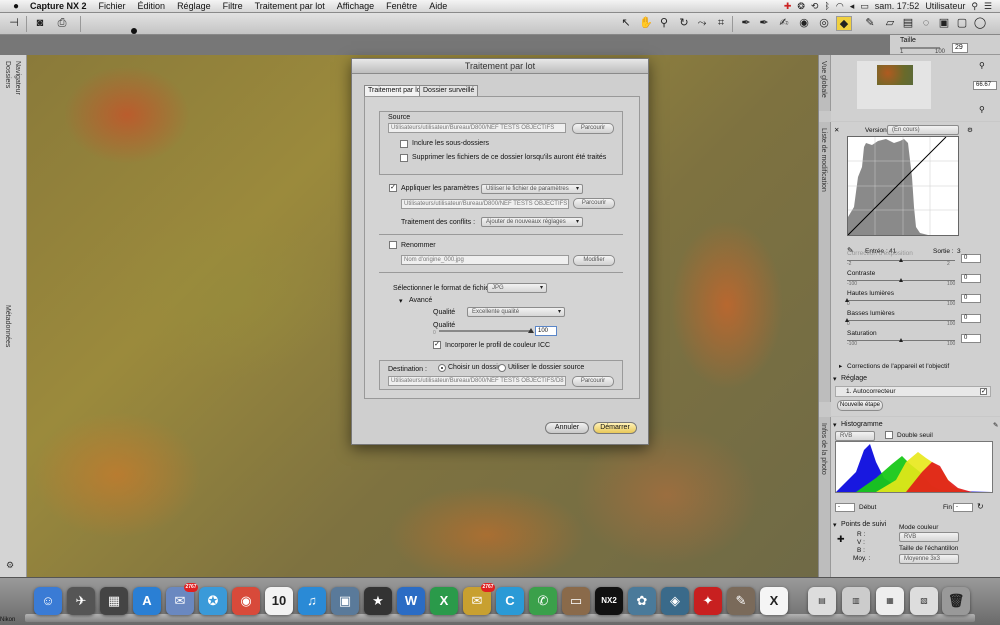  I want to click on dock-word-icon: W, so click(411, 601).